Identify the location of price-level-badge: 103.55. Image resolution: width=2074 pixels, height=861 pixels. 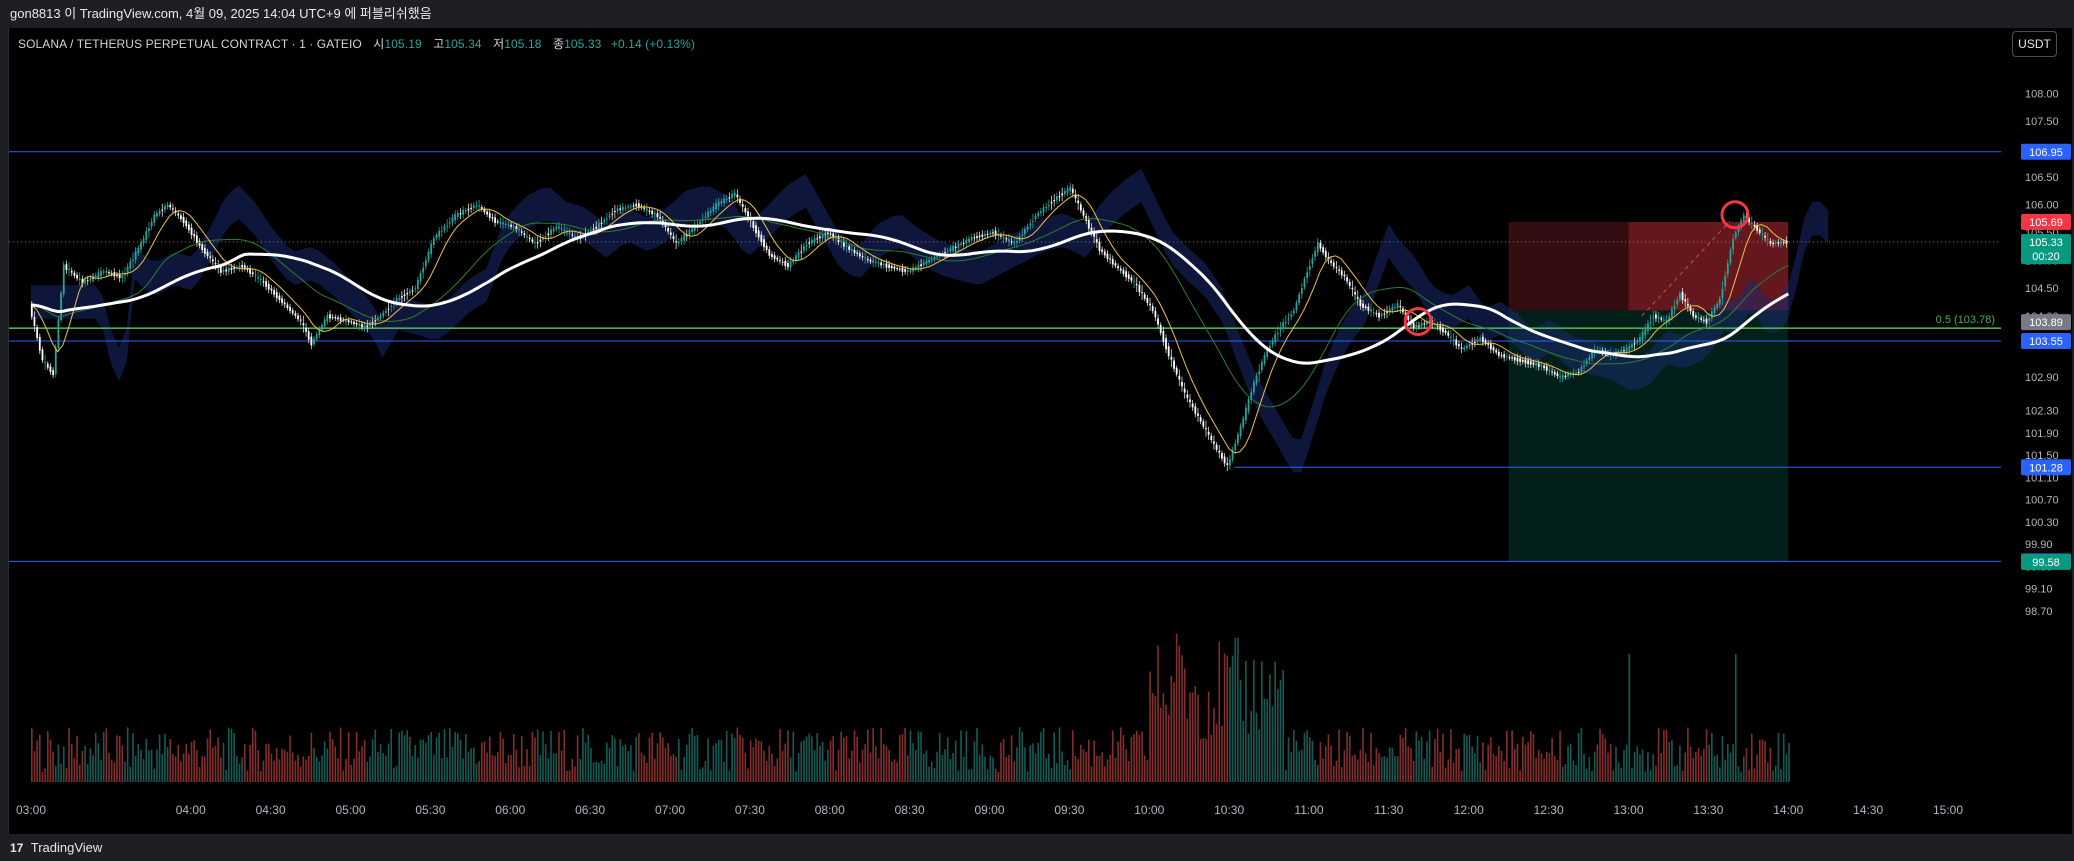
(2046, 342).